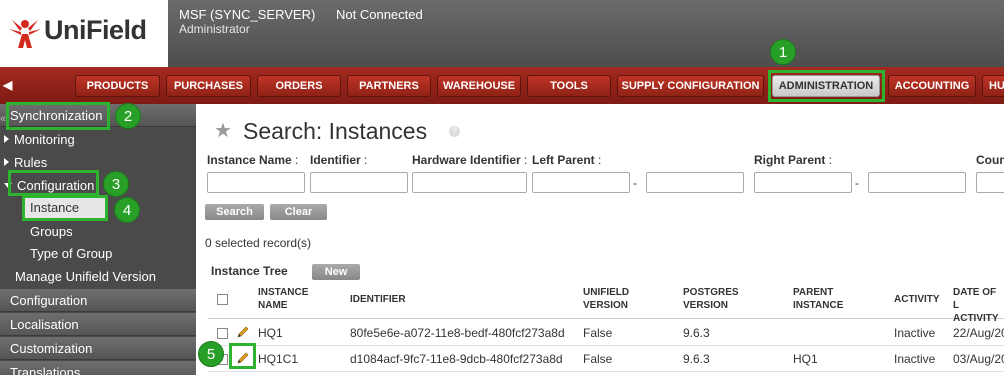 The height and width of the screenshot is (375, 1004). Describe the element at coordinates (990, 182) in the screenshot. I see `country-input` at that location.